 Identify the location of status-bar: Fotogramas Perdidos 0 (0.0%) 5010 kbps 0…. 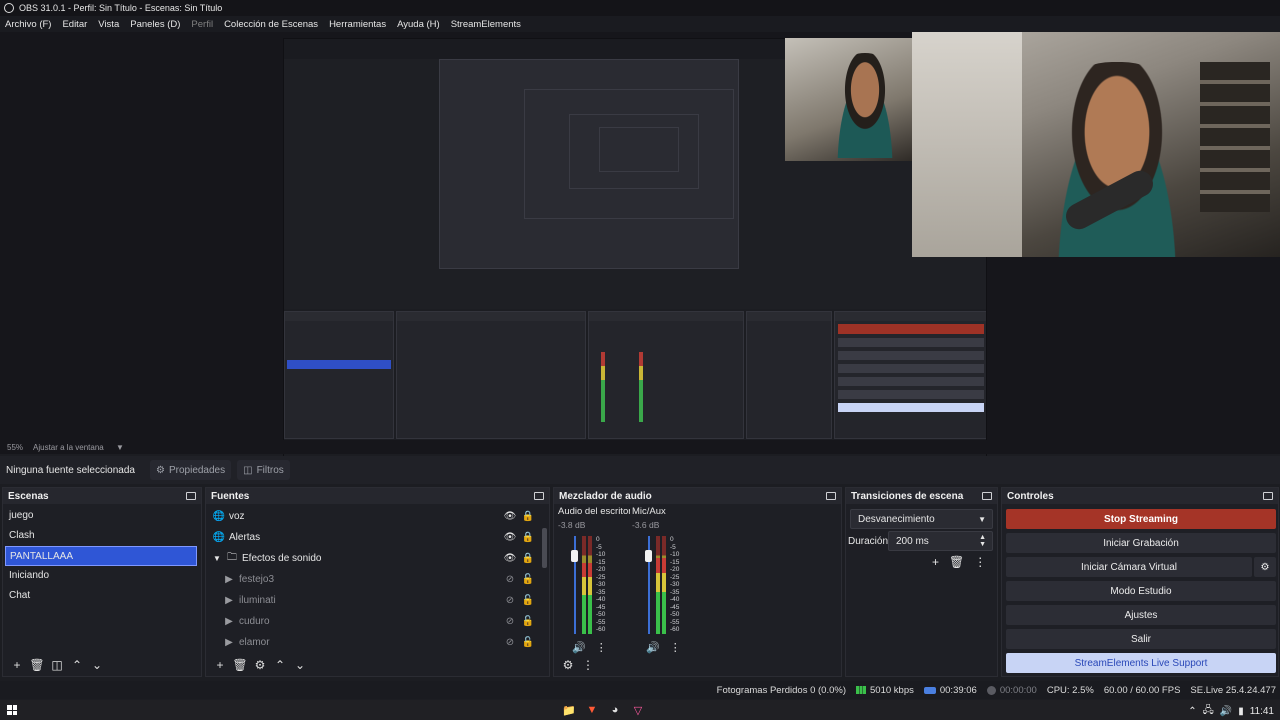
(640, 690).